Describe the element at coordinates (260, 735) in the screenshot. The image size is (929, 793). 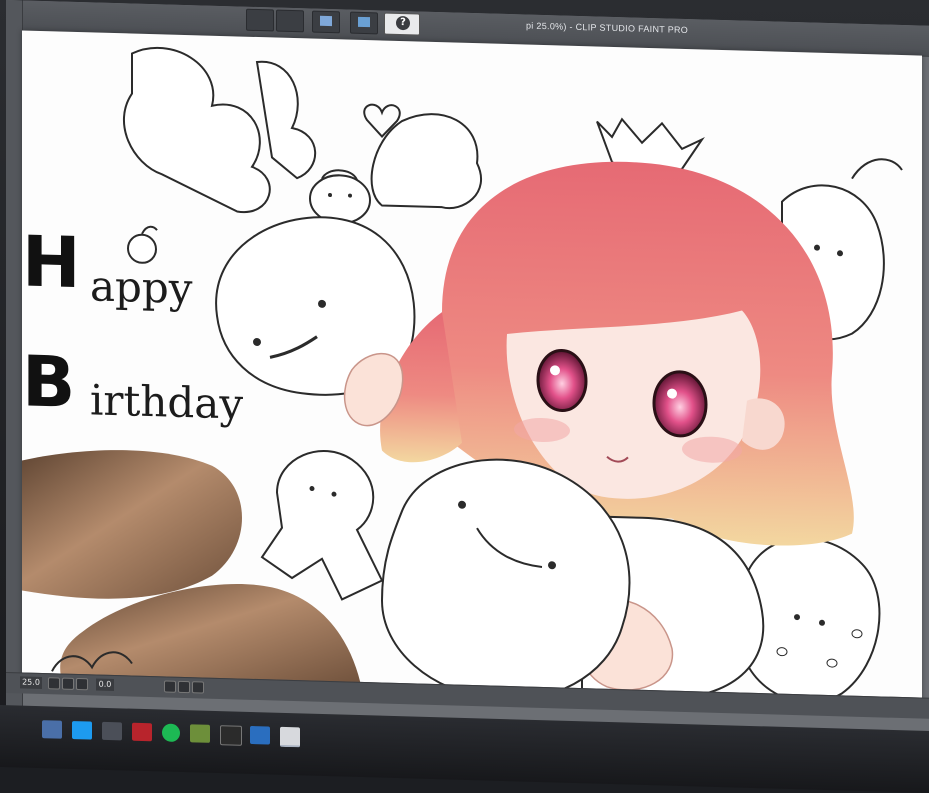
I see `arrow-icon` at that location.